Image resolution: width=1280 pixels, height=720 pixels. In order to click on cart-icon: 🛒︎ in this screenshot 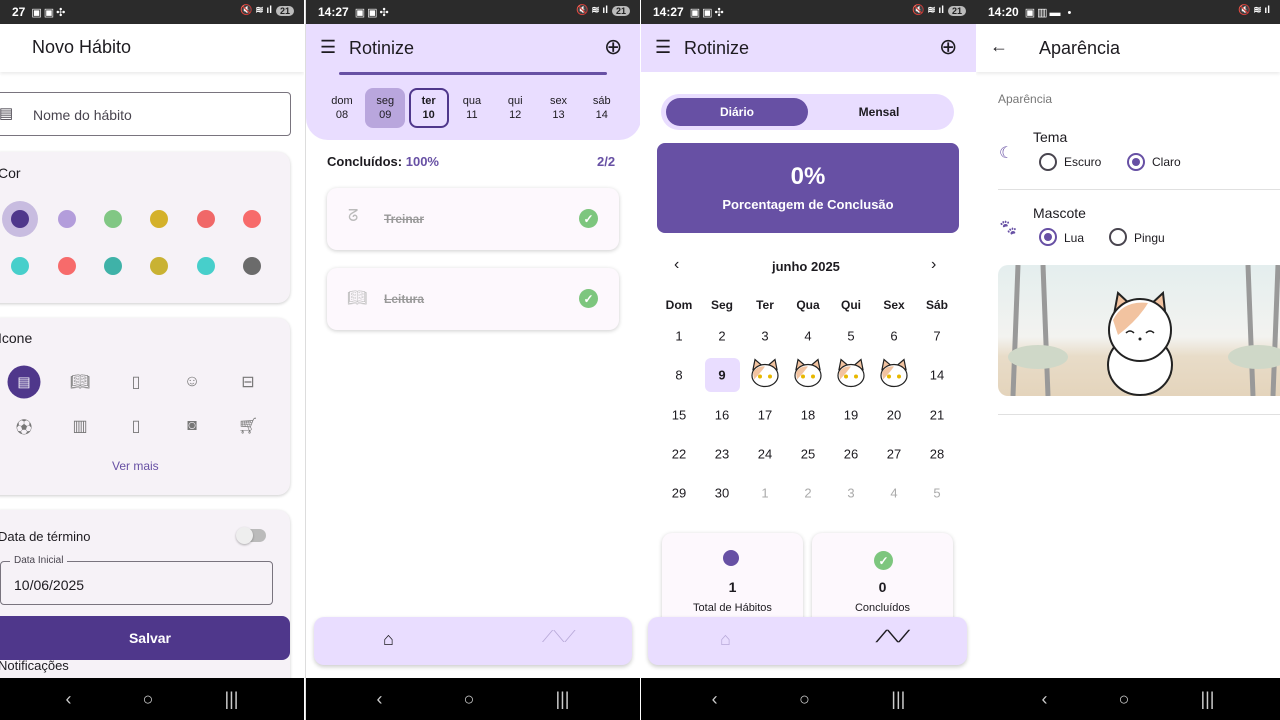, I will do `click(248, 426)`.